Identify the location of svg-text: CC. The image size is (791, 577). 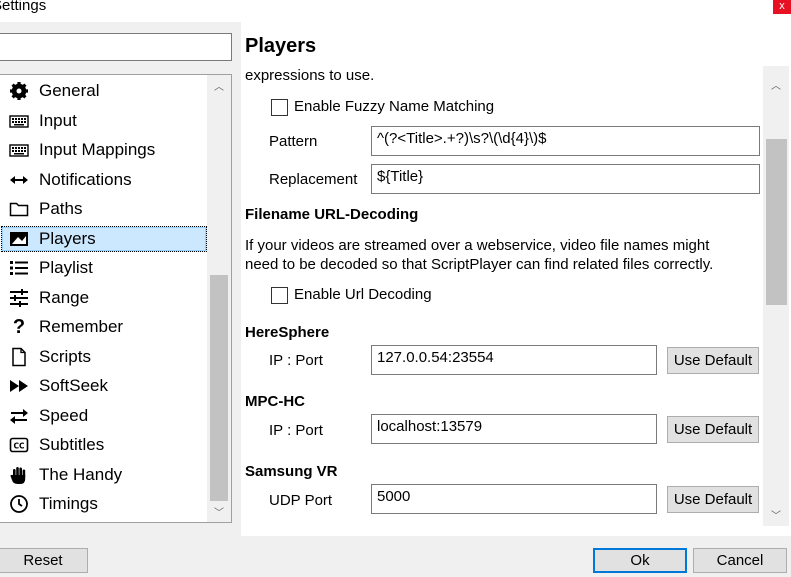
(19, 446).